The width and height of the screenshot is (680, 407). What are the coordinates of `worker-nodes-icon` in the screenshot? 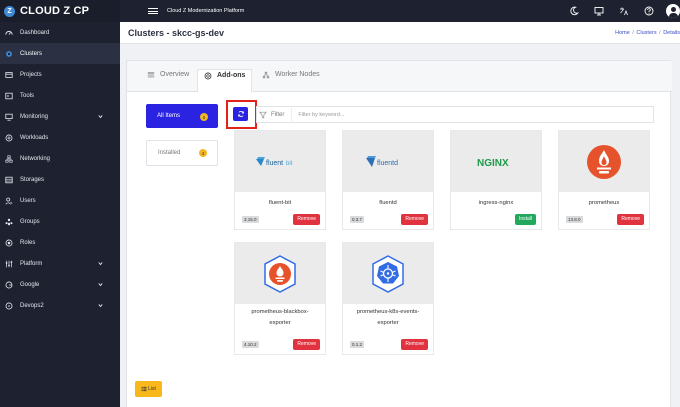 It's located at (266, 75).